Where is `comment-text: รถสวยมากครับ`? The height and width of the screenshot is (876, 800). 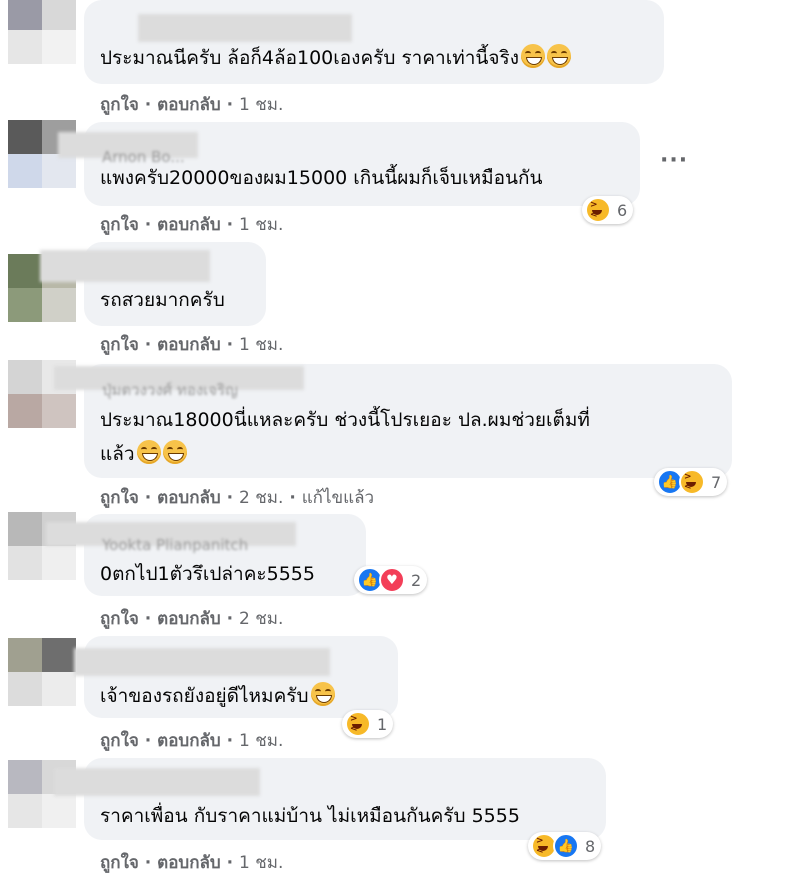
comment-text: รถสวยมากครับ is located at coordinates (162, 300).